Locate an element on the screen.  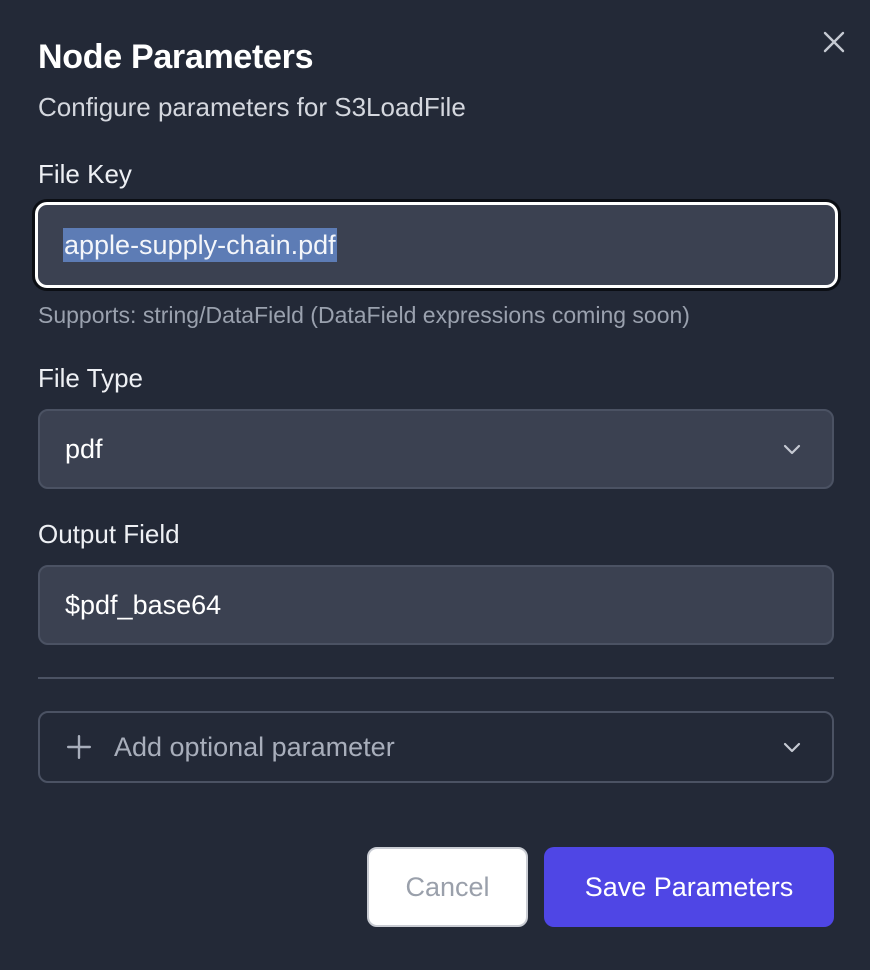
file-type-select: pdf is located at coordinates (436, 449).